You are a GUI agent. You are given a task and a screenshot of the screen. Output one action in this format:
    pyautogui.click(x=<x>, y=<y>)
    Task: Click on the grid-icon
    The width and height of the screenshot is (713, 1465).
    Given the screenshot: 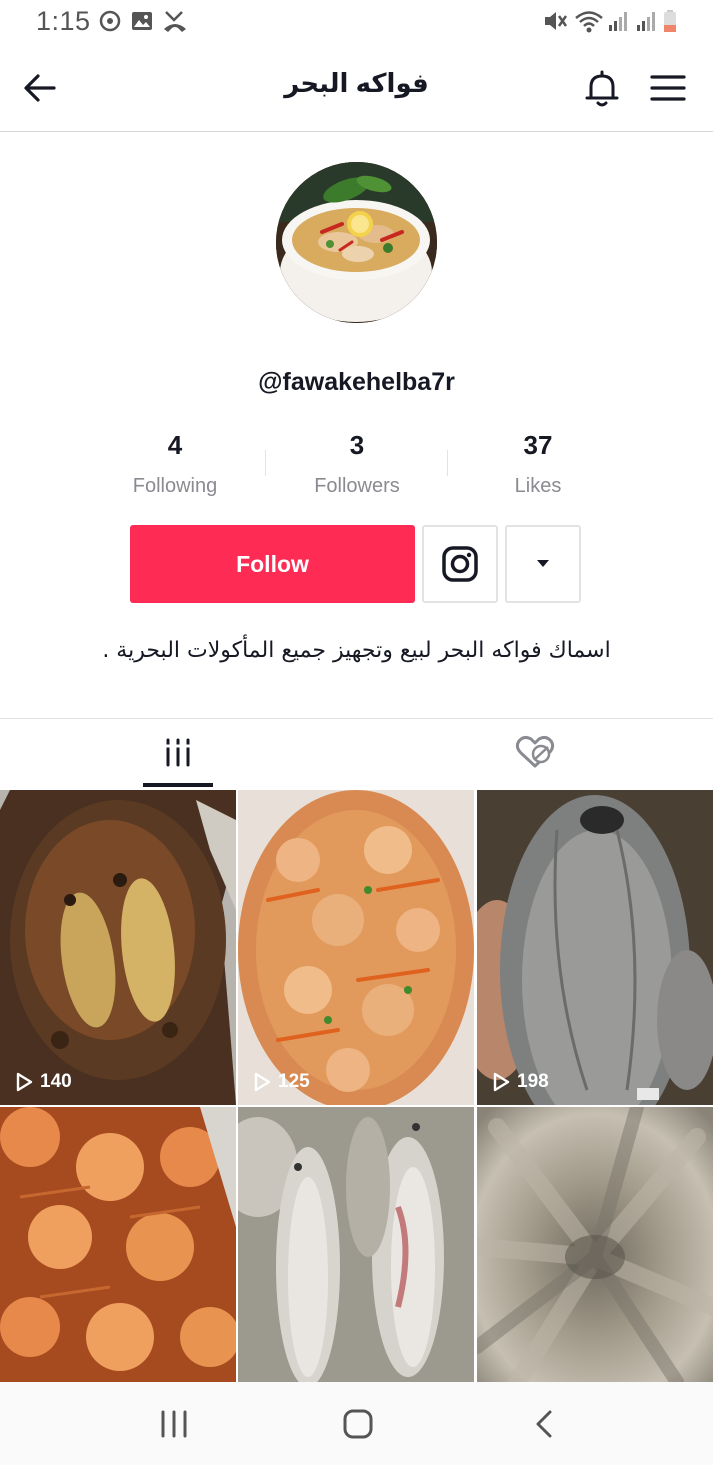 What is the action you would take?
    pyautogui.click(x=178, y=752)
    